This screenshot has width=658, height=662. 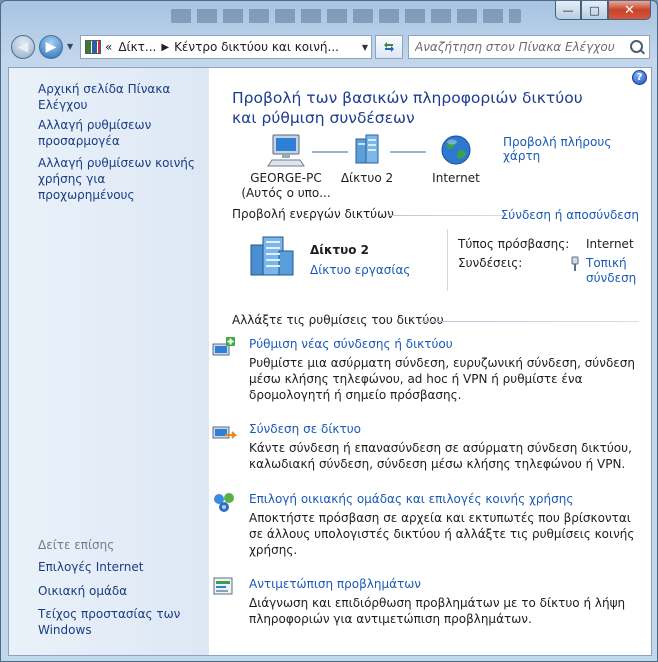 What do you see at coordinates (616, 271) in the screenshot?
I see `local-connection-link: Τοπική σύνδεση` at bounding box center [616, 271].